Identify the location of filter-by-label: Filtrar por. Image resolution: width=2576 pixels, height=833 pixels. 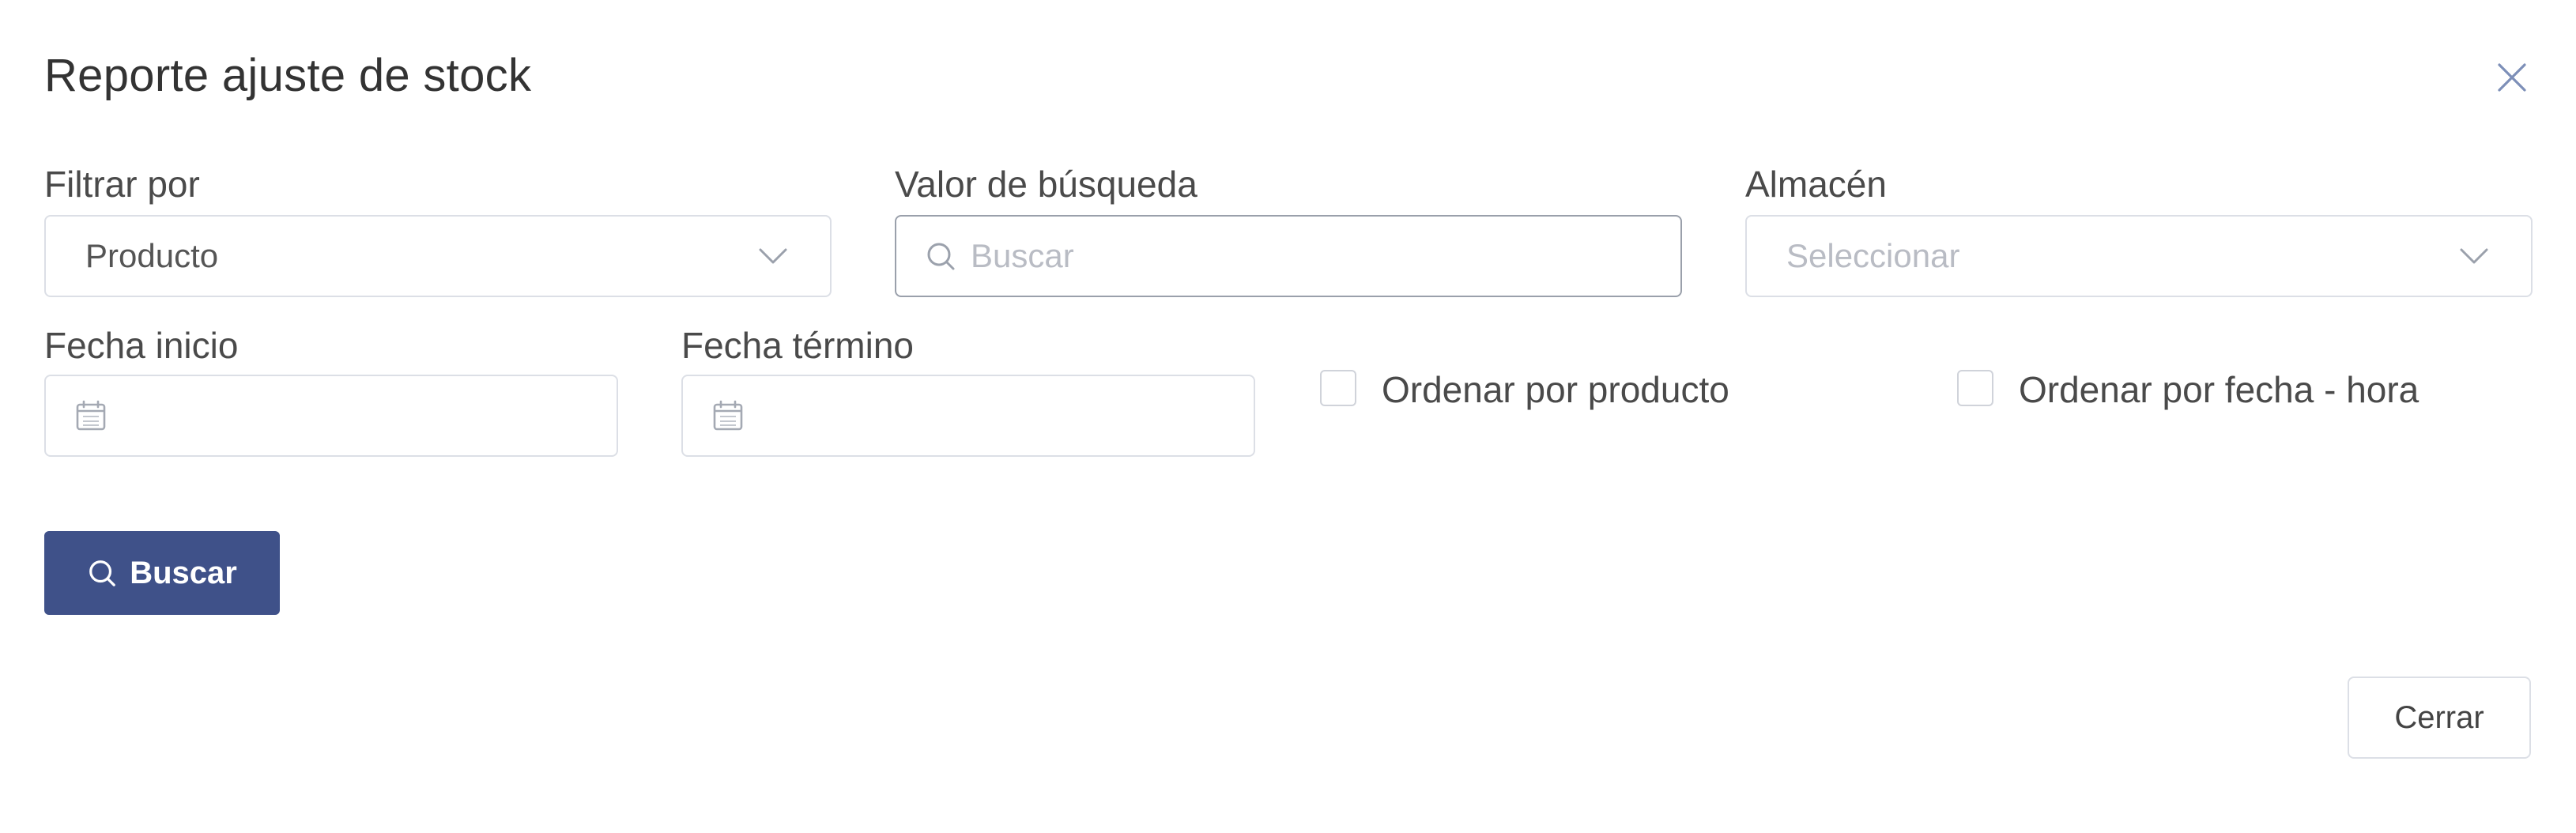
(122, 184).